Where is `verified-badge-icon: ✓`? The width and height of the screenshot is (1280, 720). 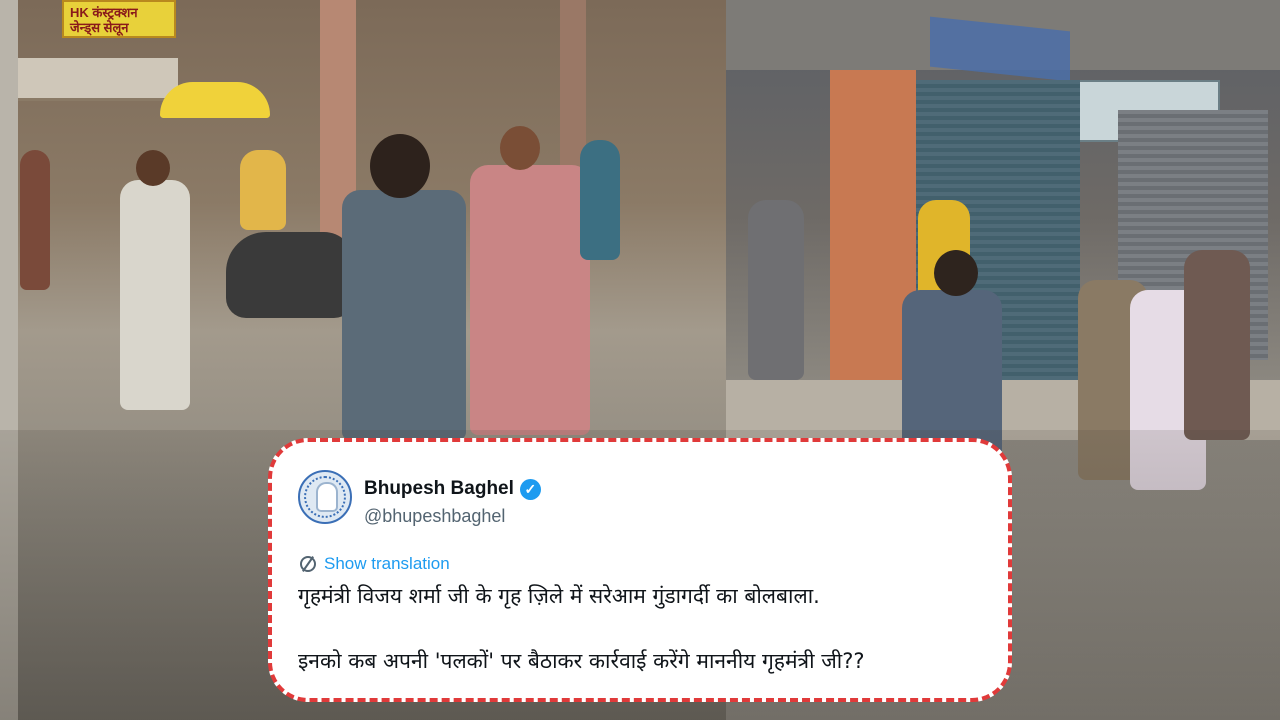 verified-badge-icon: ✓ is located at coordinates (530, 489).